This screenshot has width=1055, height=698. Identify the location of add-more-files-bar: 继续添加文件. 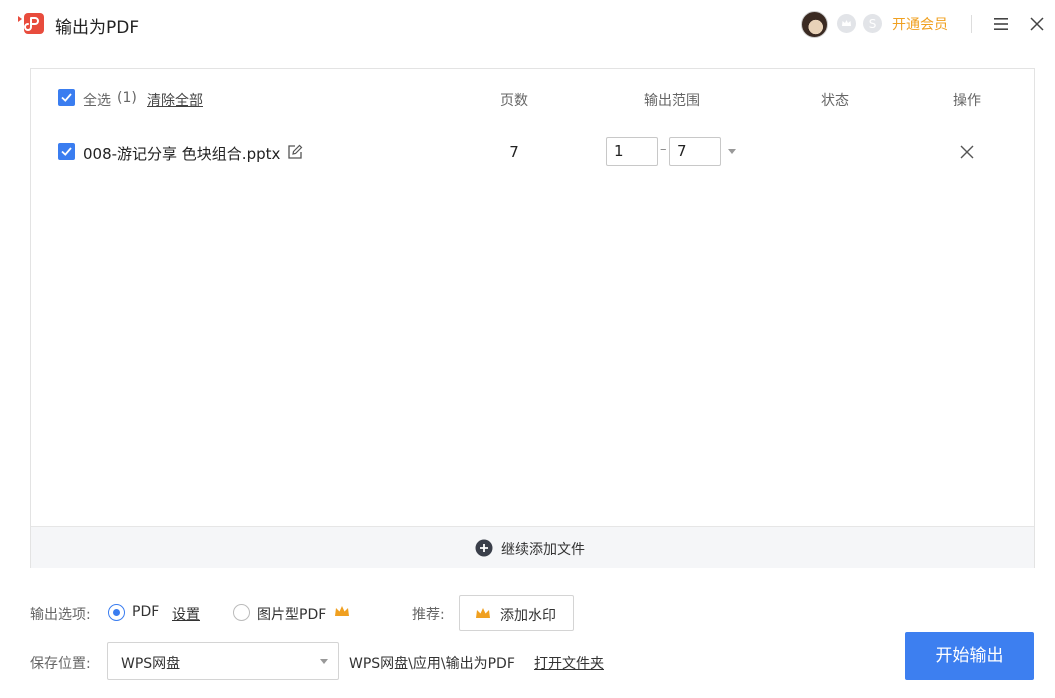
(532, 547).